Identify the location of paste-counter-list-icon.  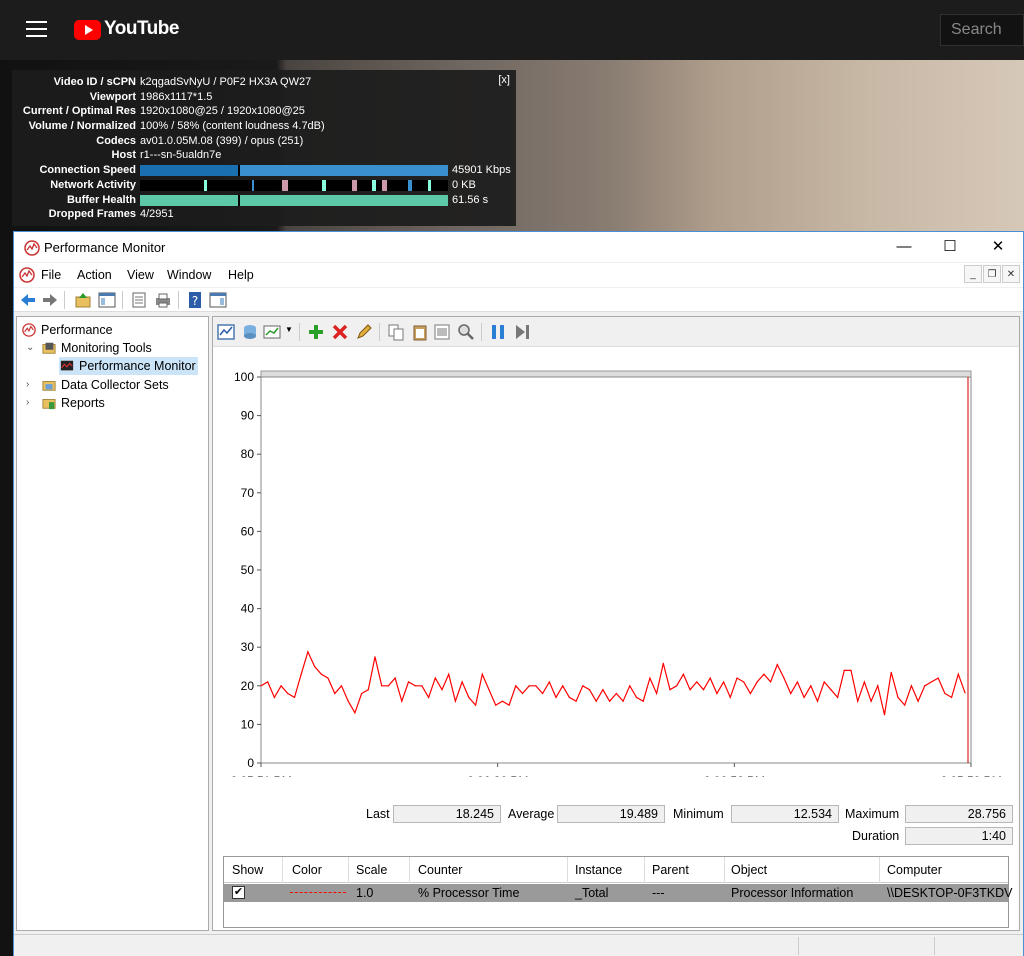
(420, 332).